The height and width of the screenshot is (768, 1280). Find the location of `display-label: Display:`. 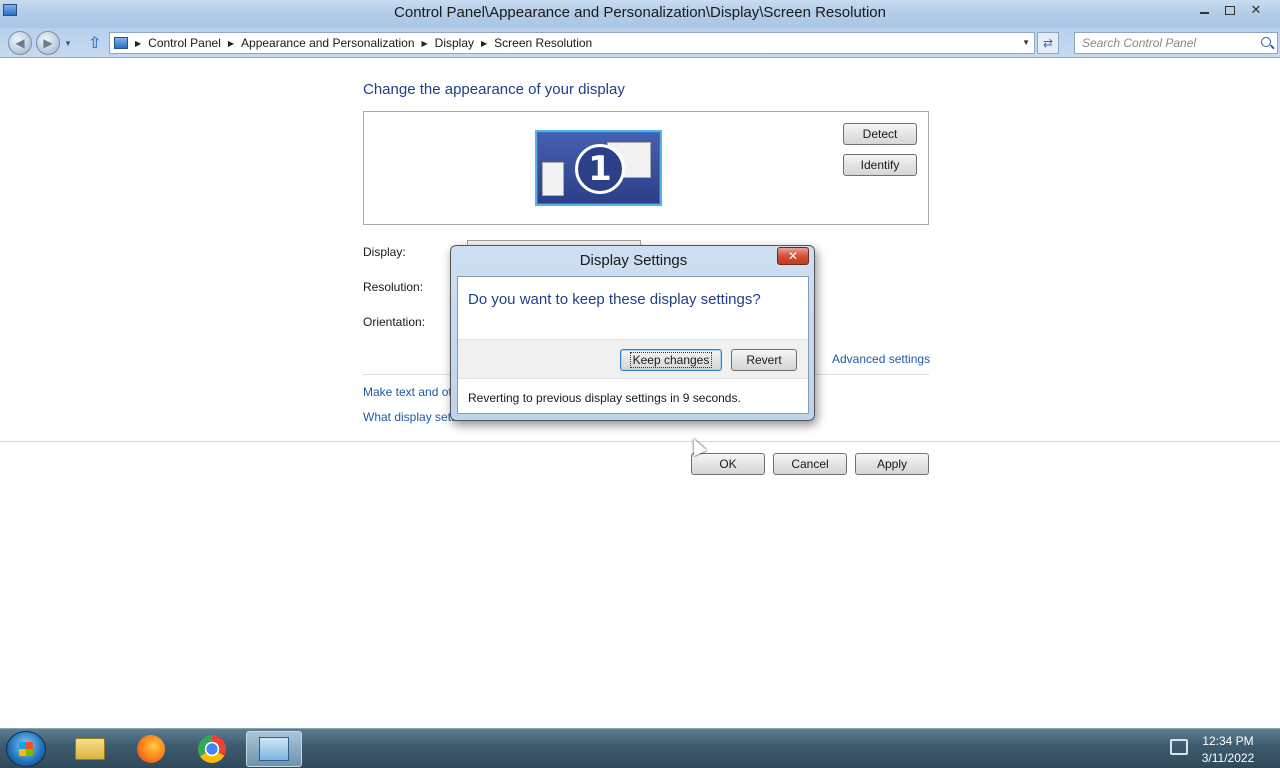

display-label: Display: is located at coordinates (384, 252).